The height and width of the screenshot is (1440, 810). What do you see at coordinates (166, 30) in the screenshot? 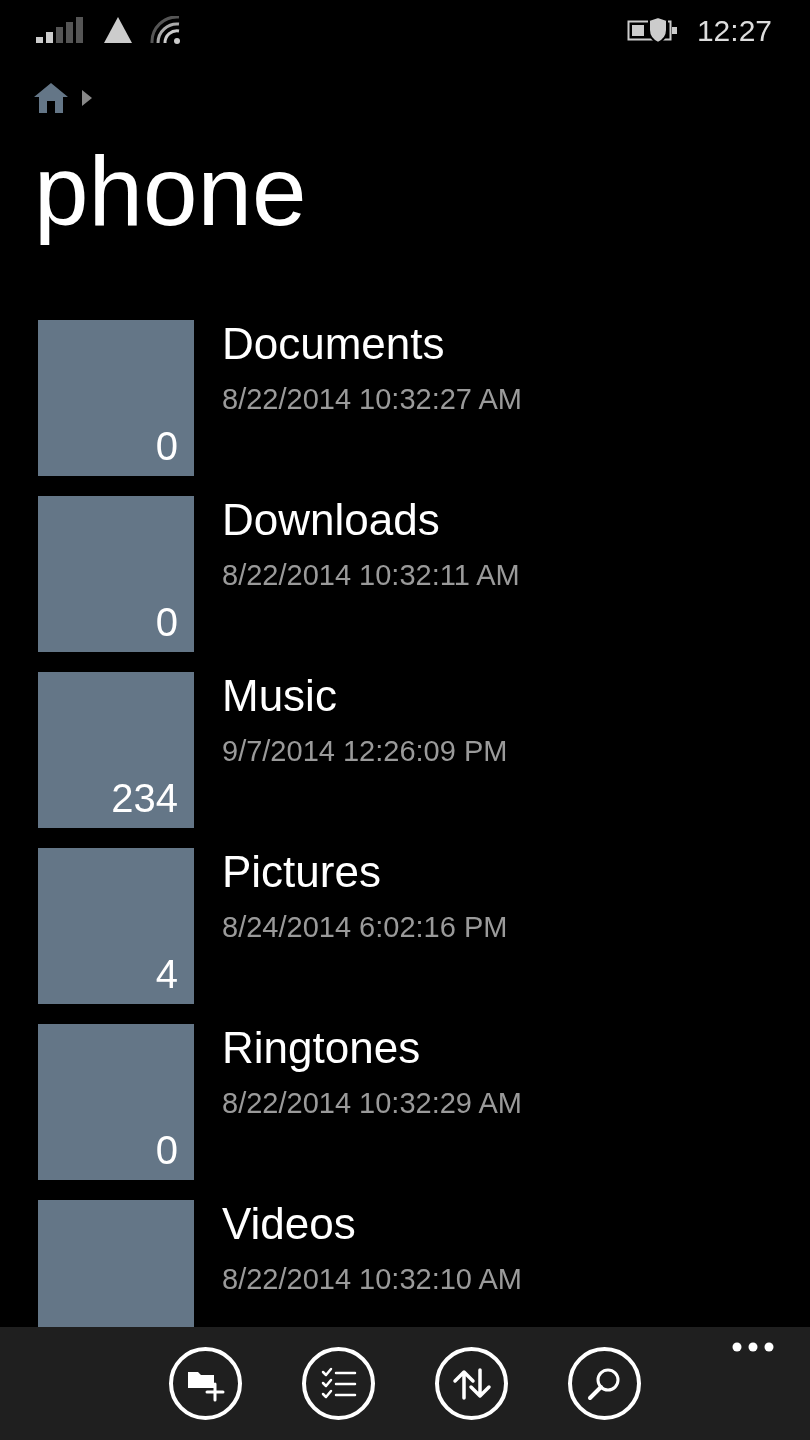
I see `wifi-icon` at bounding box center [166, 30].